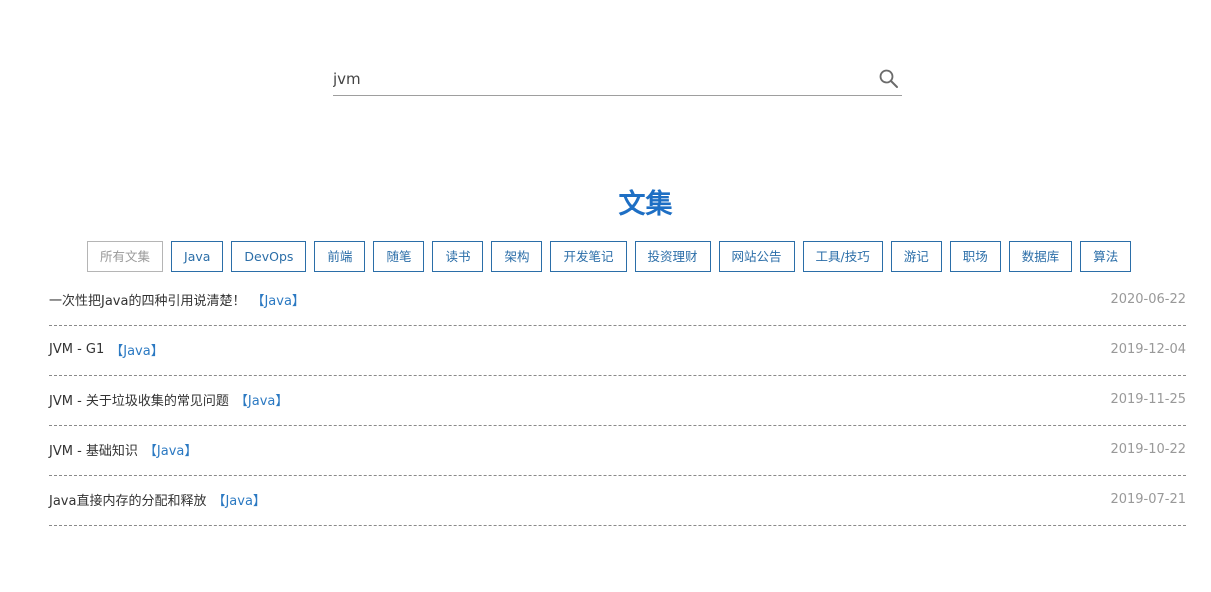  I want to click on article-row: JVM - G1 【Java】 2019-12-04, so click(617, 351).